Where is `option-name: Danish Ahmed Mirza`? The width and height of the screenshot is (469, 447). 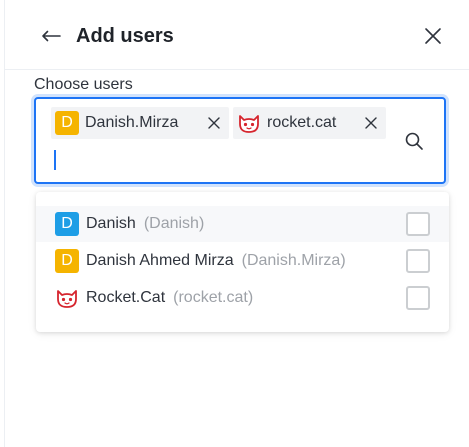 option-name: Danish Ahmed Mirza is located at coordinates (160, 260).